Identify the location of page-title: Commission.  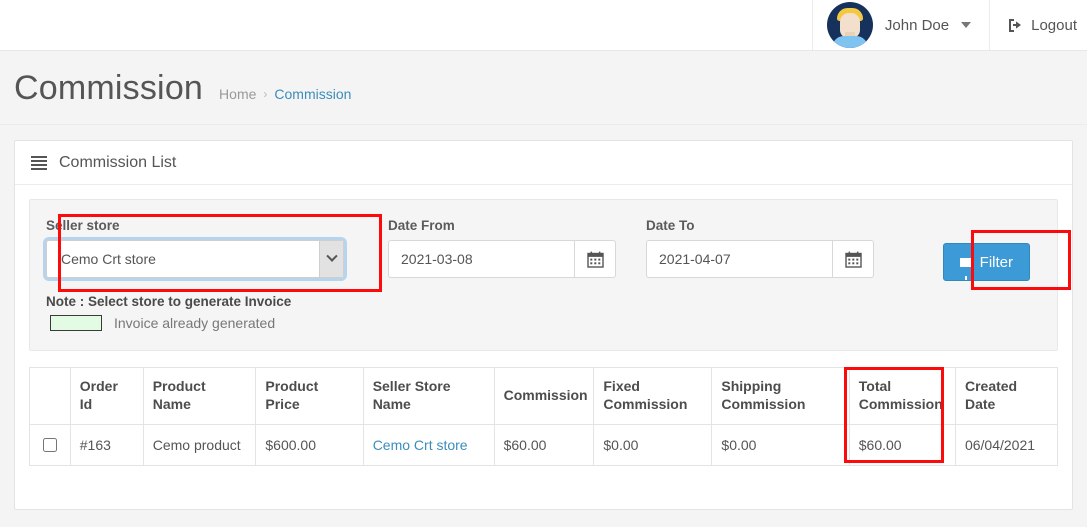
(109, 88).